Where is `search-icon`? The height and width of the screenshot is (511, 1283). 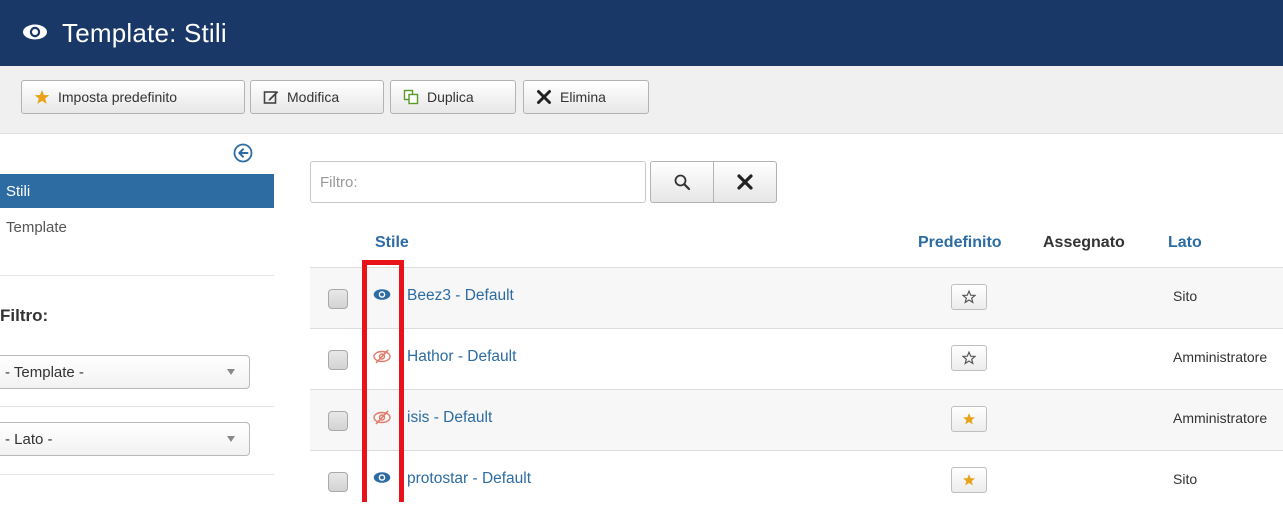
search-icon is located at coordinates (682, 182).